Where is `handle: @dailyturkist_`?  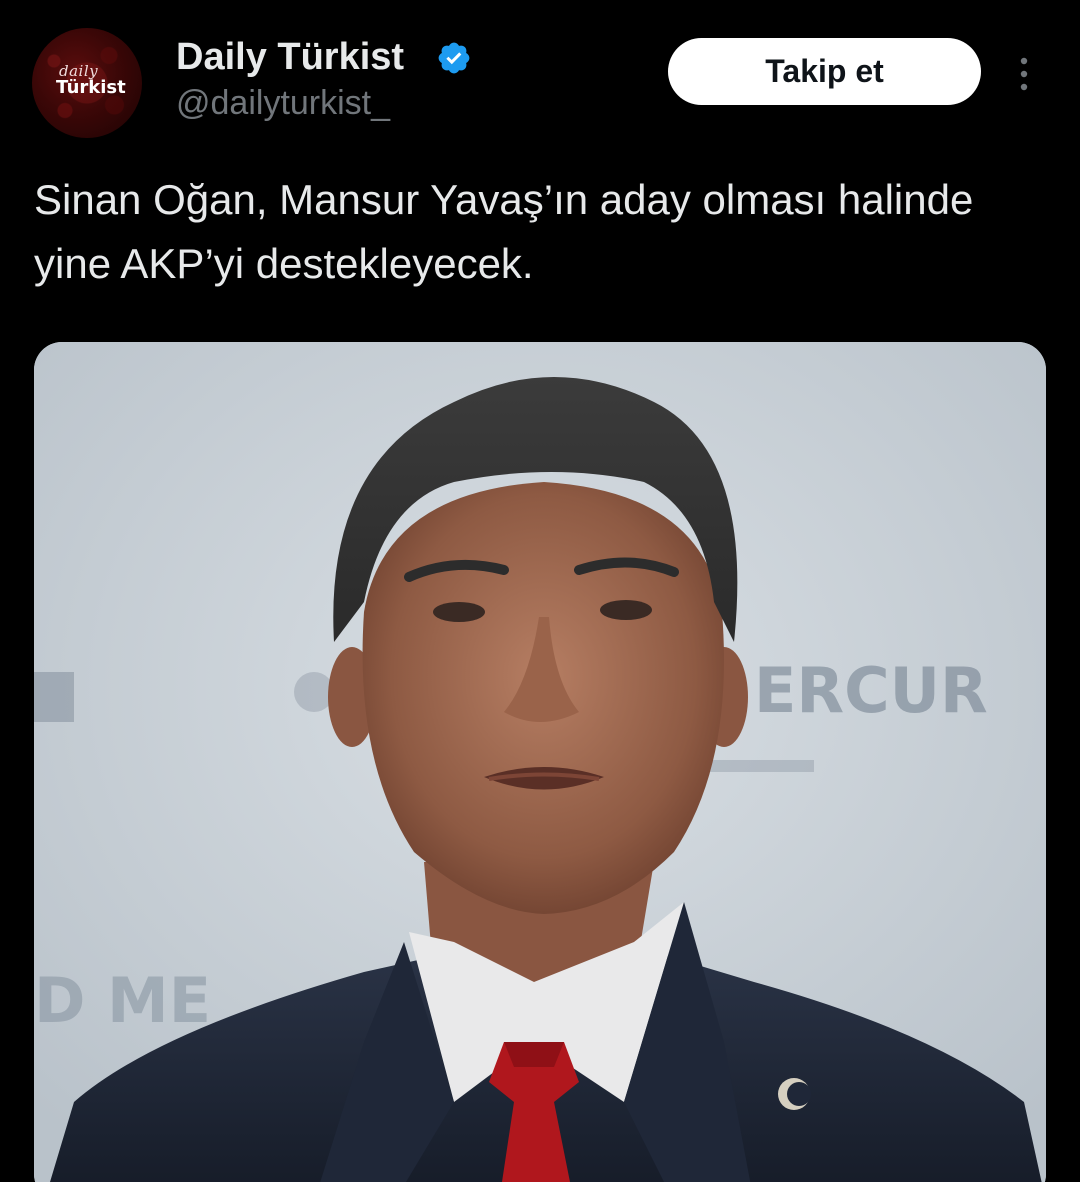 handle: @dailyturkist_ is located at coordinates (283, 103).